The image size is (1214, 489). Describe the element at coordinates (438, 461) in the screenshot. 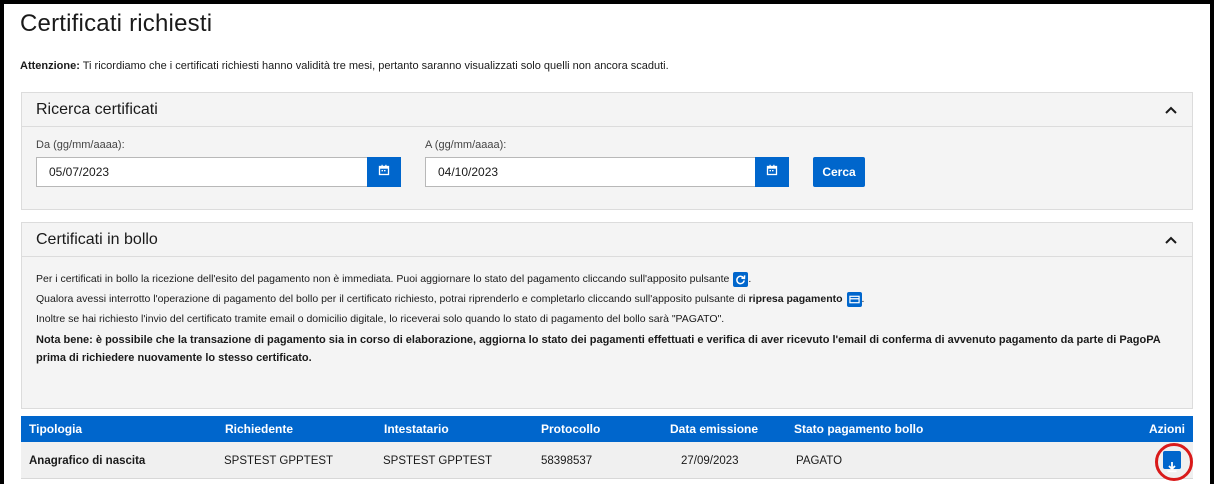

I see `cell-intestatario: SPSTEST GPPTEST` at that location.